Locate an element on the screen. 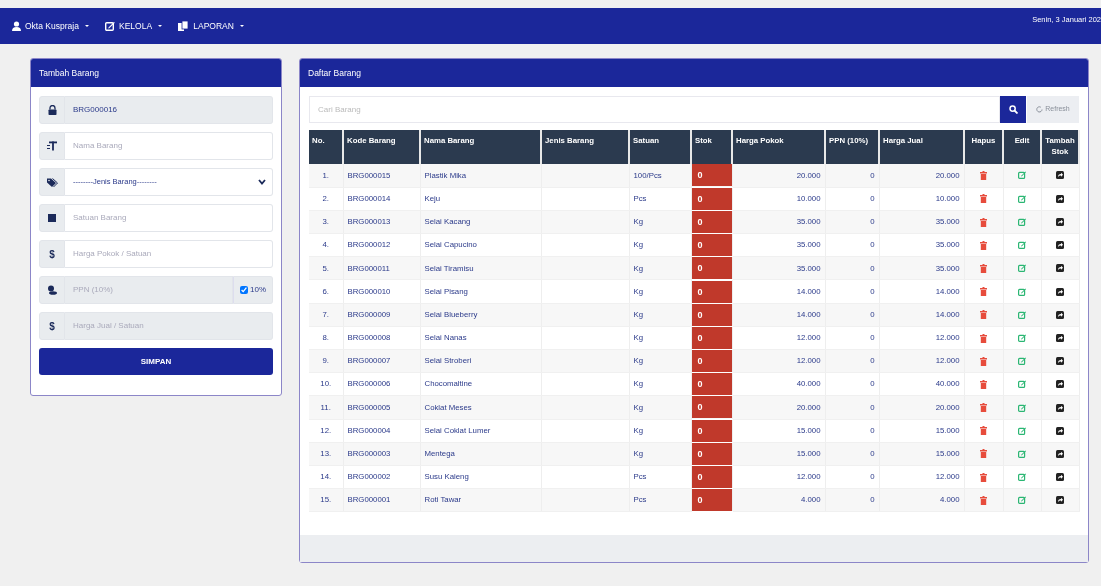  coins-icon is located at coordinates (52, 290).